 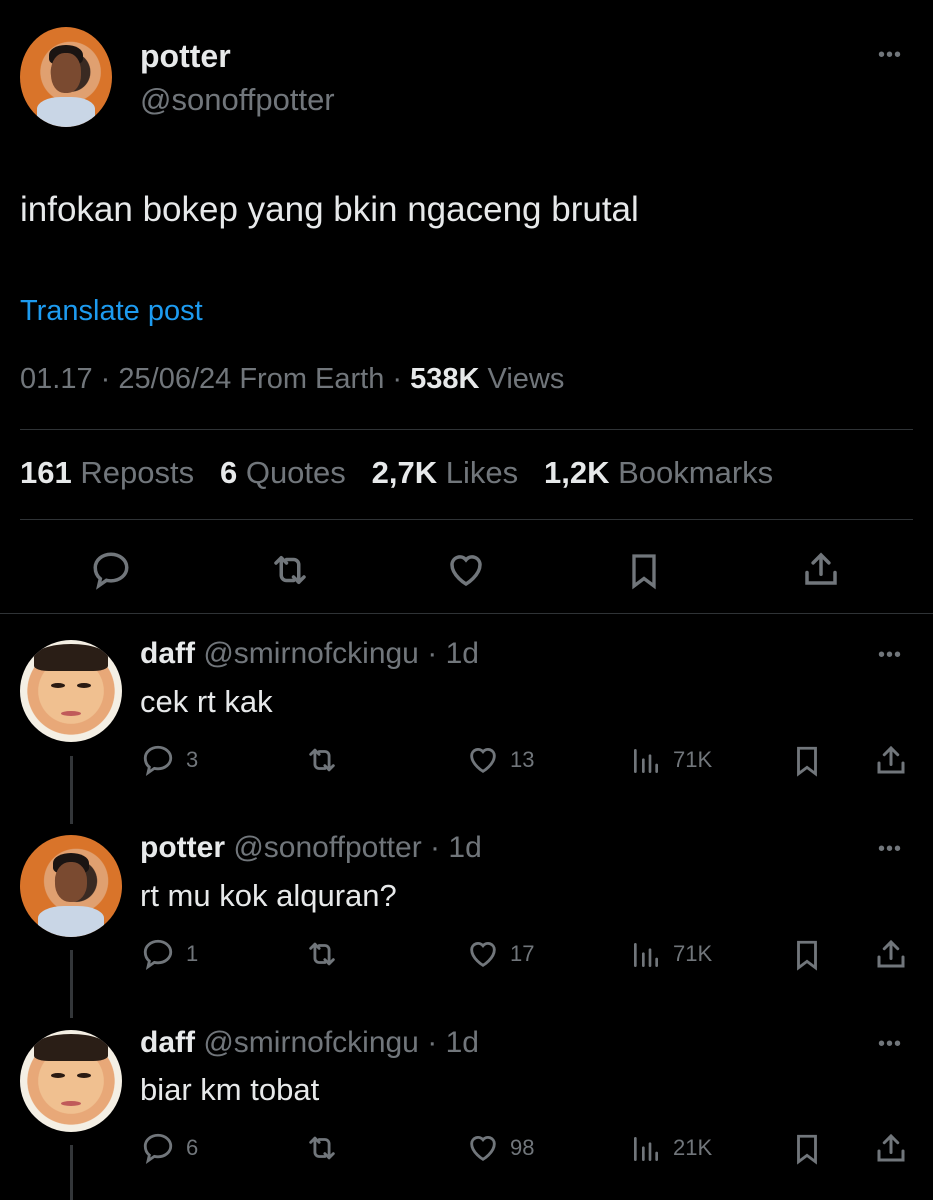 What do you see at coordinates (66, 77) in the screenshot?
I see `author-avatar` at bounding box center [66, 77].